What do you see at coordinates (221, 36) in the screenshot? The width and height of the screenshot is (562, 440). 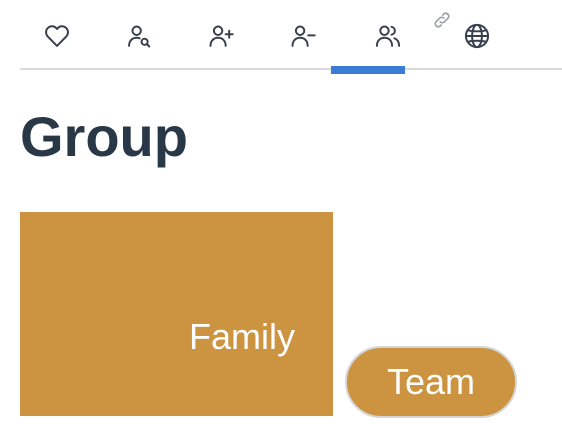 I see `user-plus-icon` at bounding box center [221, 36].